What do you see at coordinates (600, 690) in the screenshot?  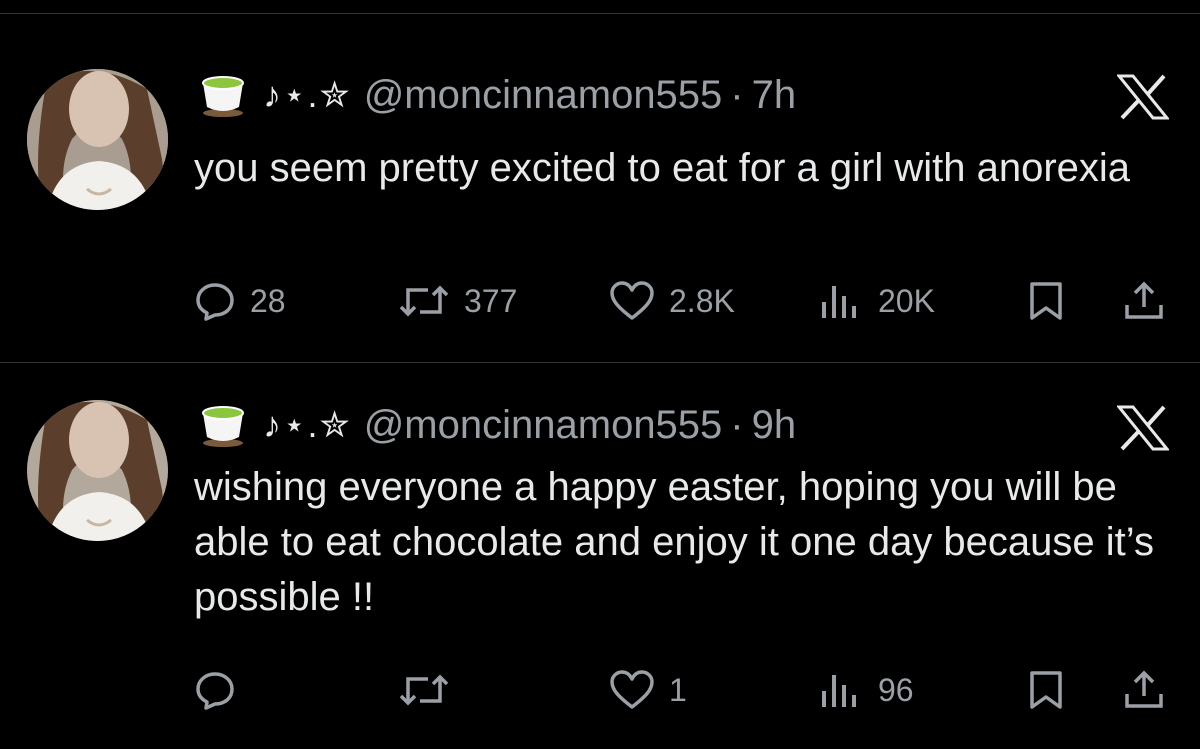 I see `action-bar: 1 96` at bounding box center [600, 690].